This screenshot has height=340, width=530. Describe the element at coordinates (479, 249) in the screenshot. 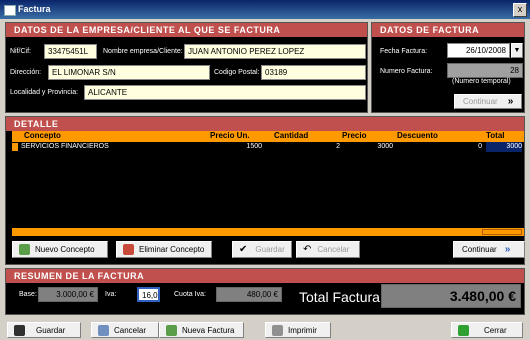

I see `continuar-detalle-label: Continuar` at that location.